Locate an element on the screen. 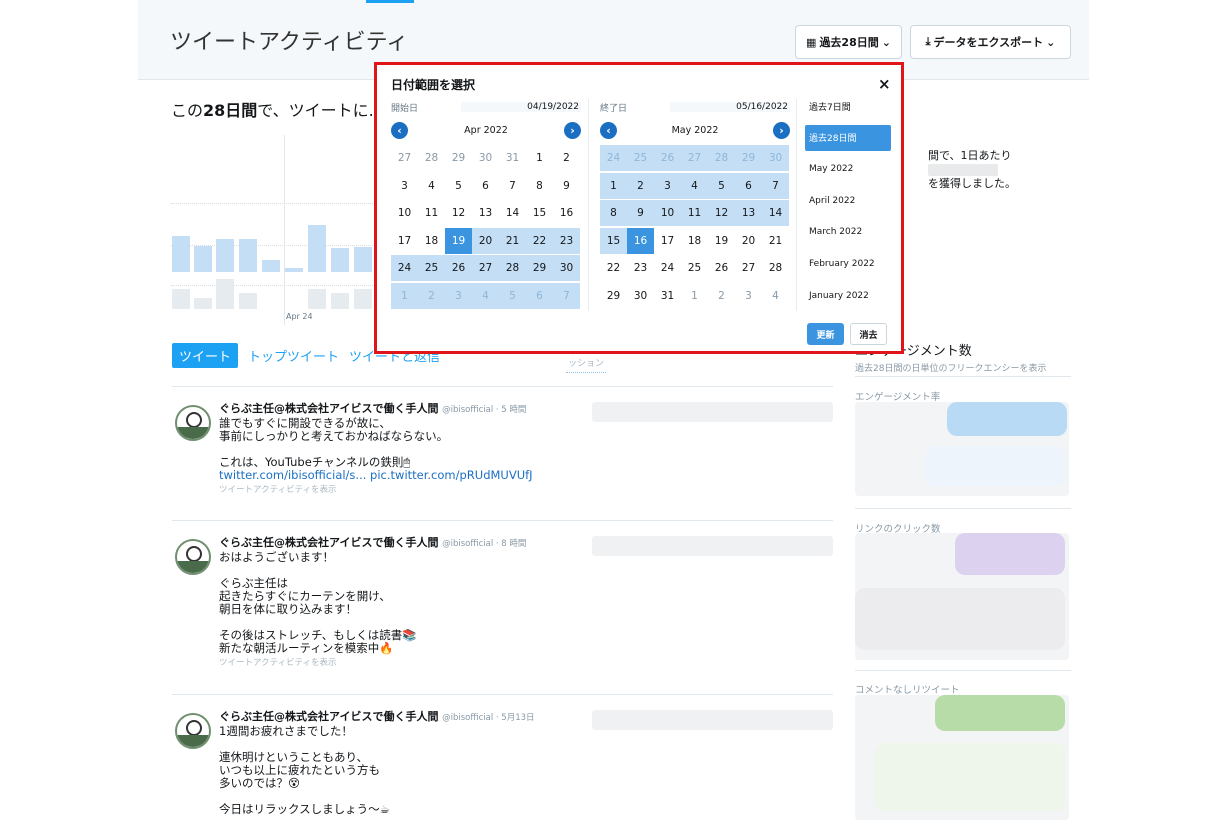  close-icon: × is located at coordinates (884, 84).